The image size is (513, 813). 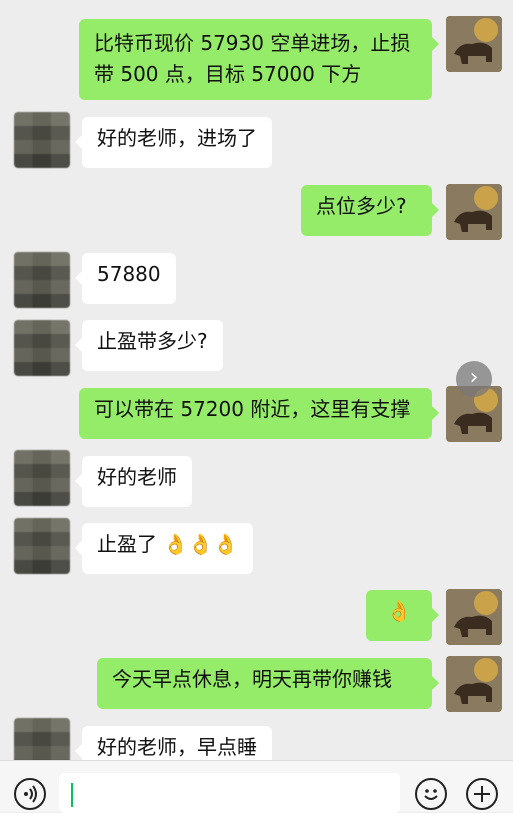 What do you see at coordinates (474, 379) in the screenshot?
I see `chevron-right-icon: ›` at bounding box center [474, 379].